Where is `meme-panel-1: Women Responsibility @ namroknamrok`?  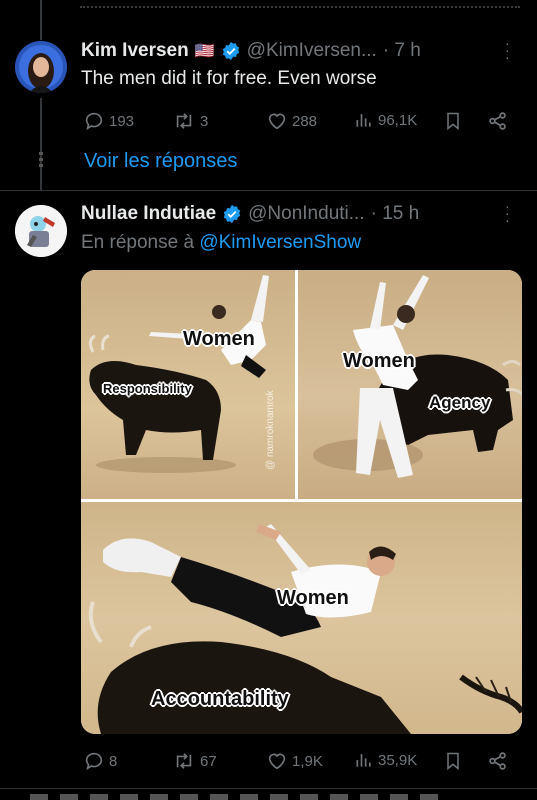
meme-panel-1: Women Responsibility @ namroknamrok is located at coordinates (188, 384).